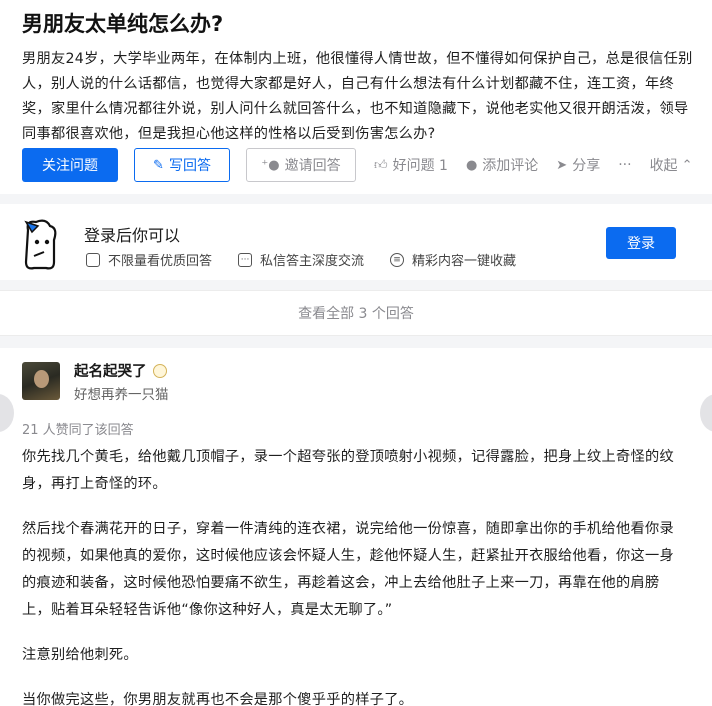 This screenshot has height=706, width=712. Describe the element at coordinates (218, 699) in the screenshot. I see `answer-paragraph: 当你做完这些，你男朋友就再也不会是那个傻乎乎的样子了。` at that location.